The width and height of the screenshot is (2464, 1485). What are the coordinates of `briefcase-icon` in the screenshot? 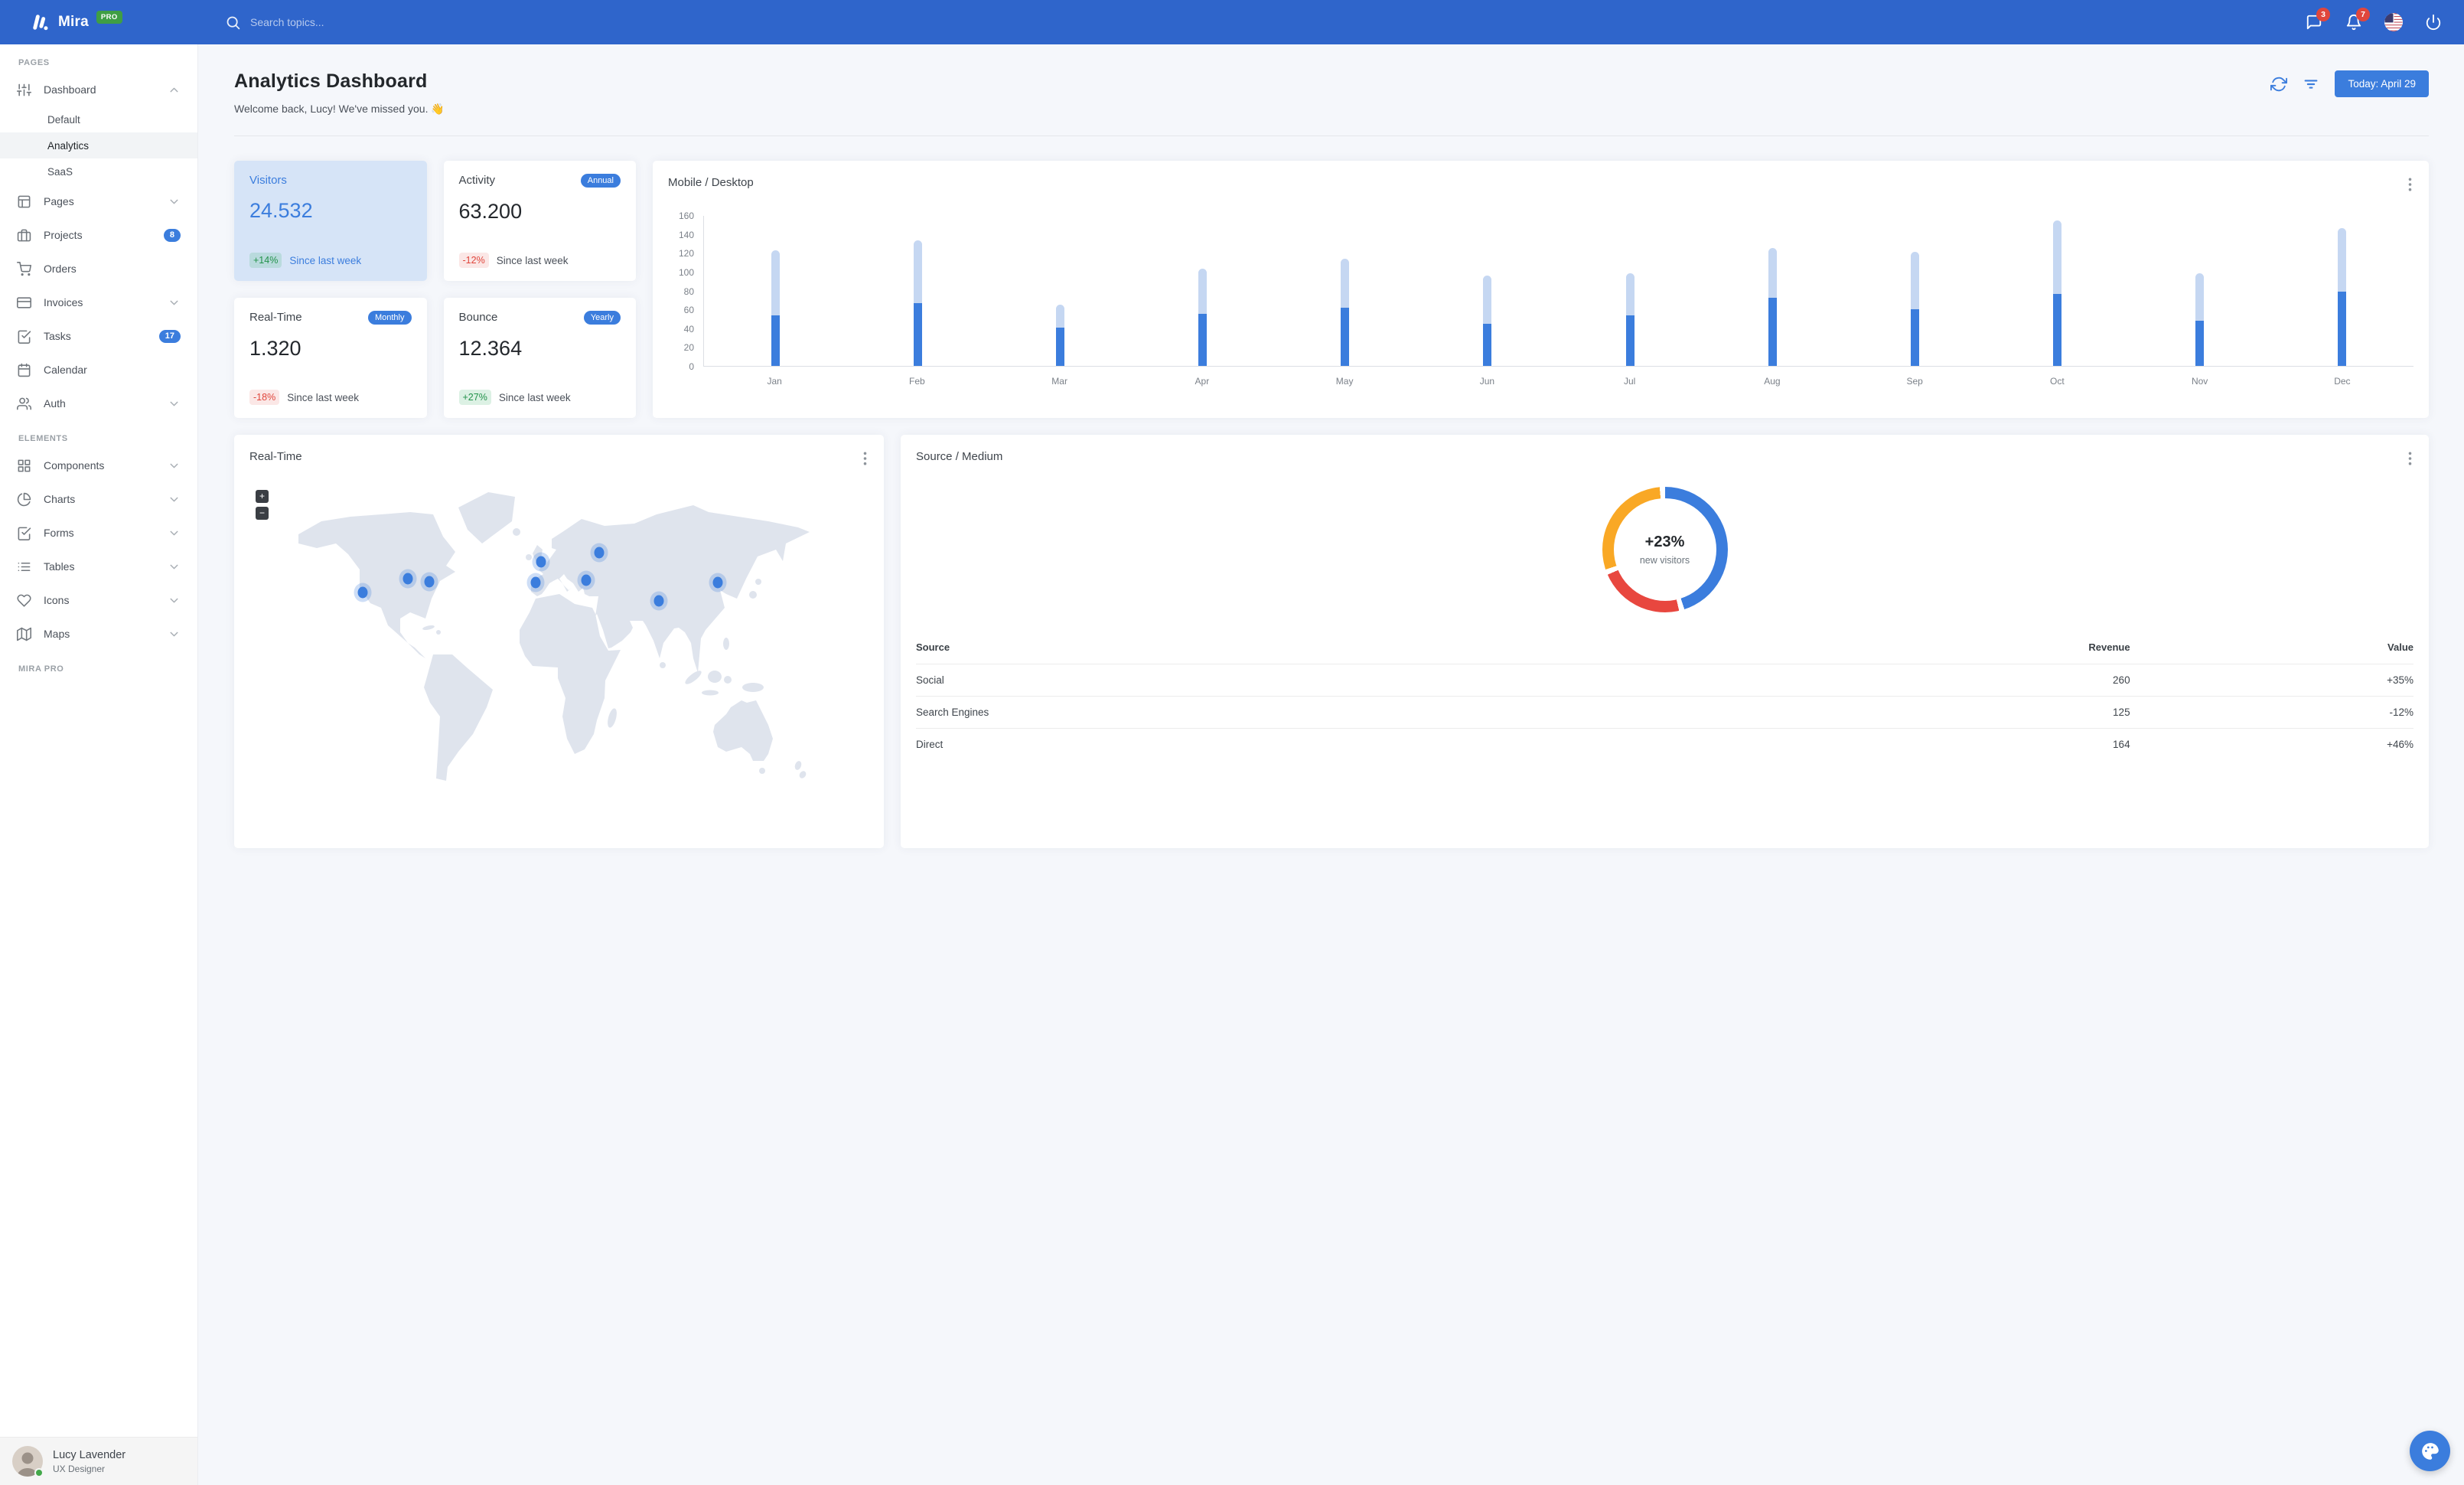 It's located at (24, 235).